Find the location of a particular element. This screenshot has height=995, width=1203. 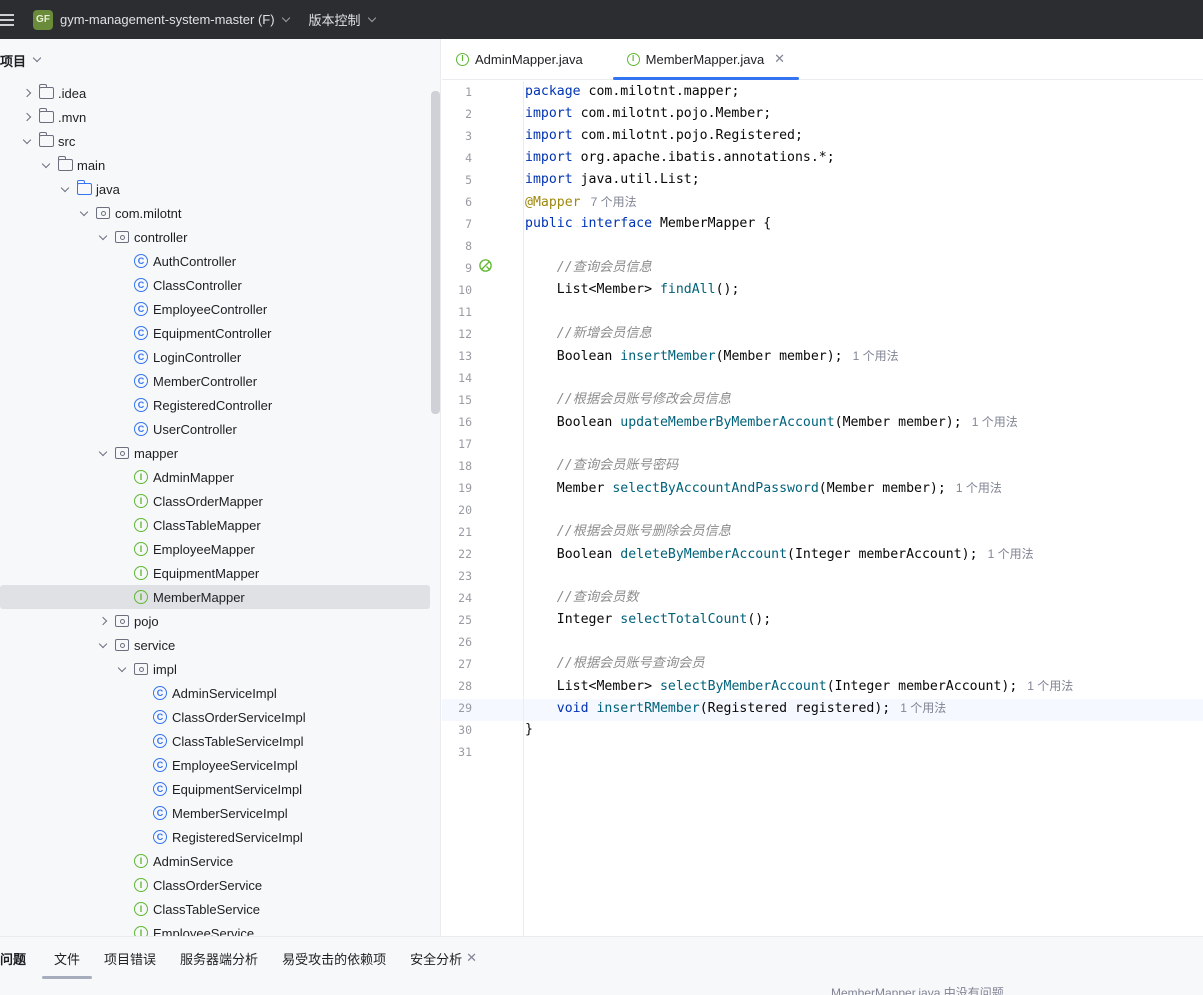

tree-item: .idea is located at coordinates (215, 93).